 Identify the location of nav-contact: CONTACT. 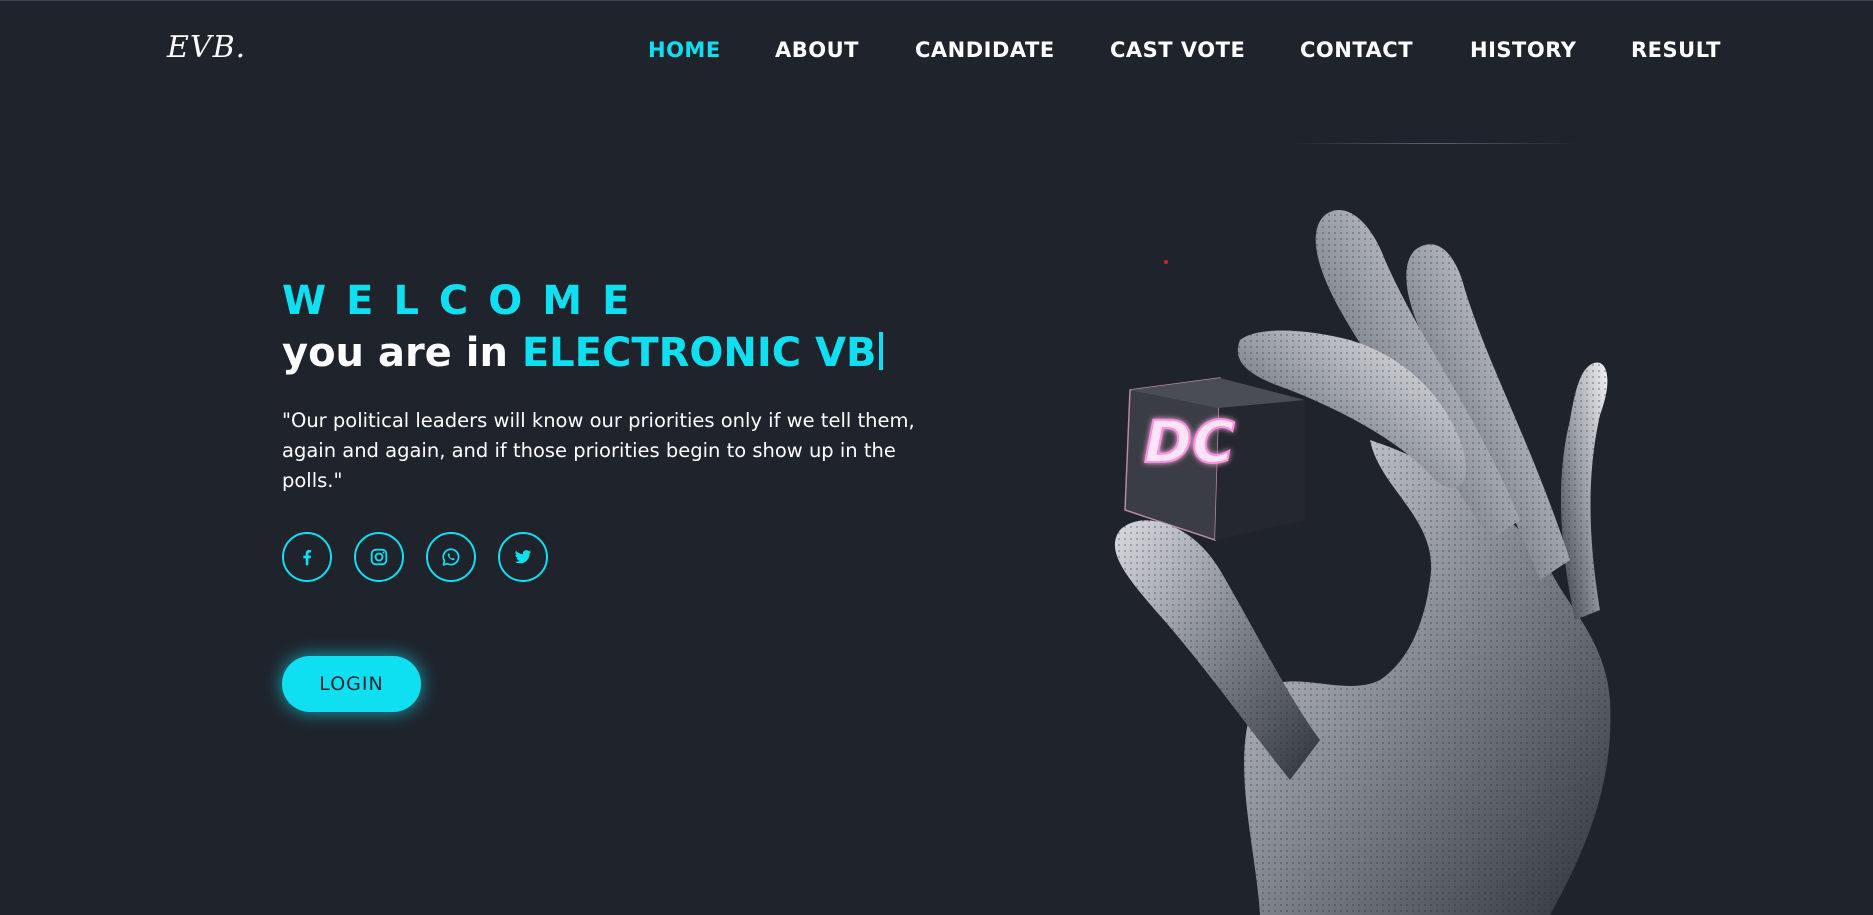
(1356, 50).